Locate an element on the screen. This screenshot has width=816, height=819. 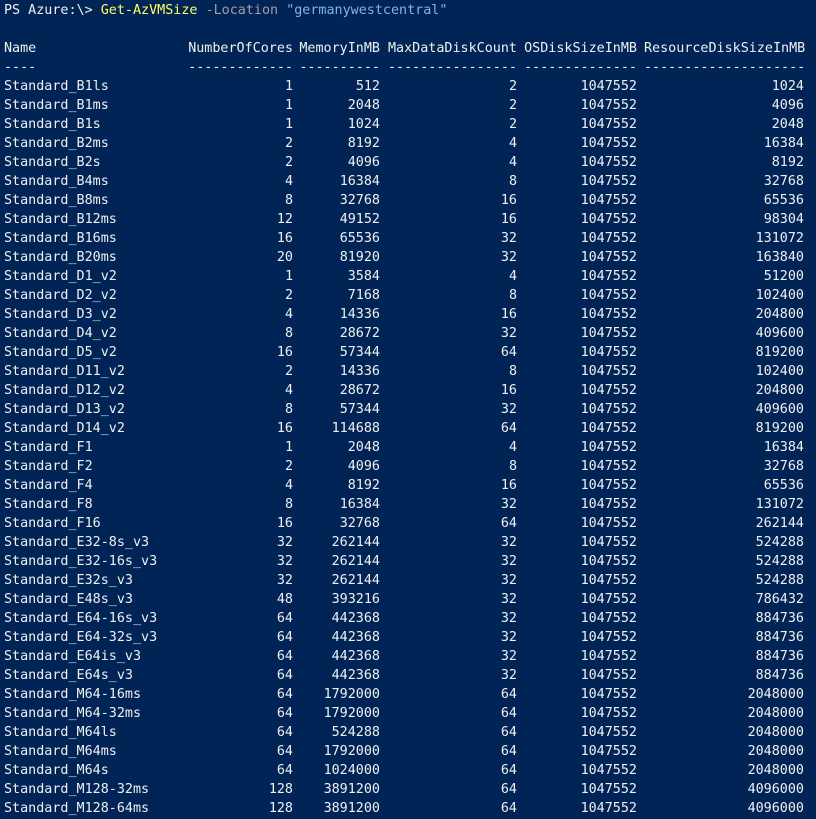
table-row-cell: Standard_F2 is located at coordinates (48, 466).